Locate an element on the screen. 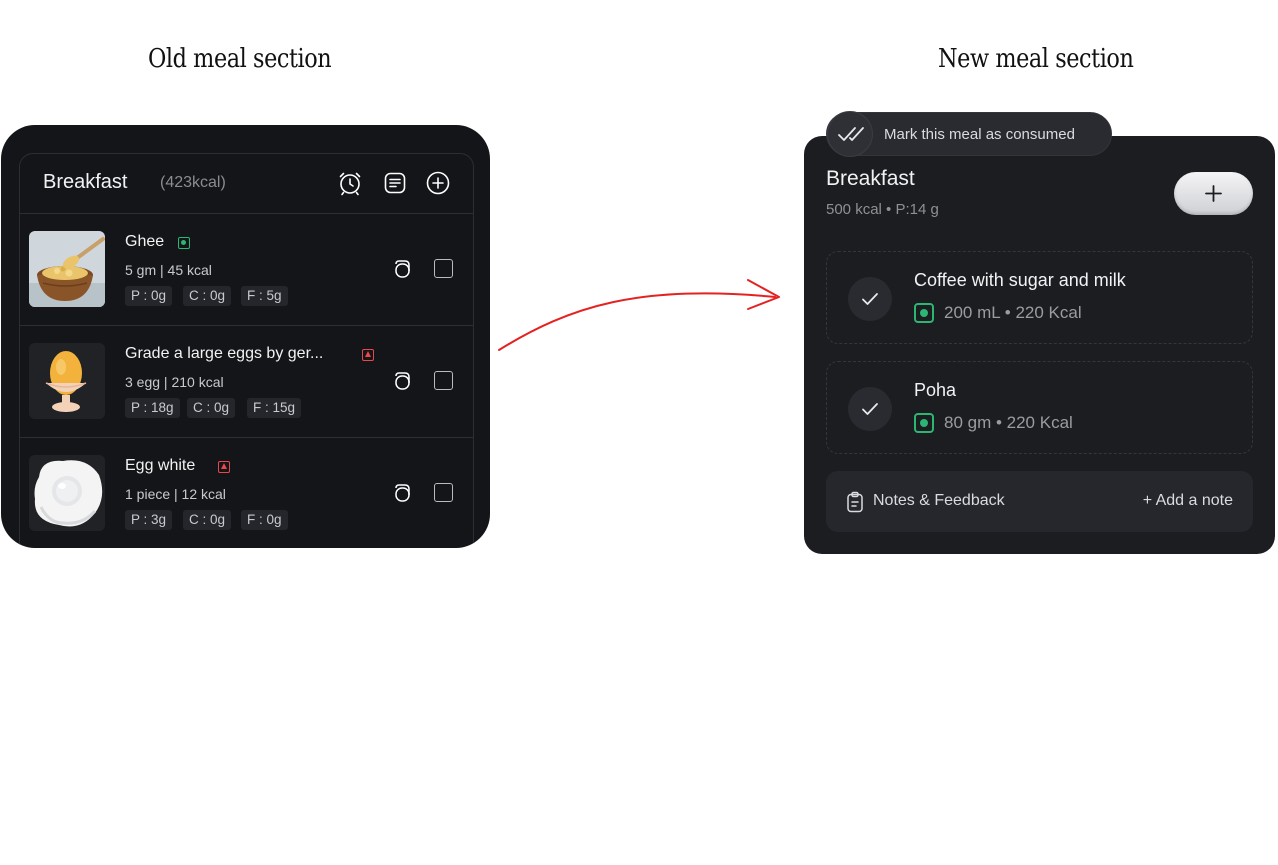  add-food-button is located at coordinates (1213, 193).